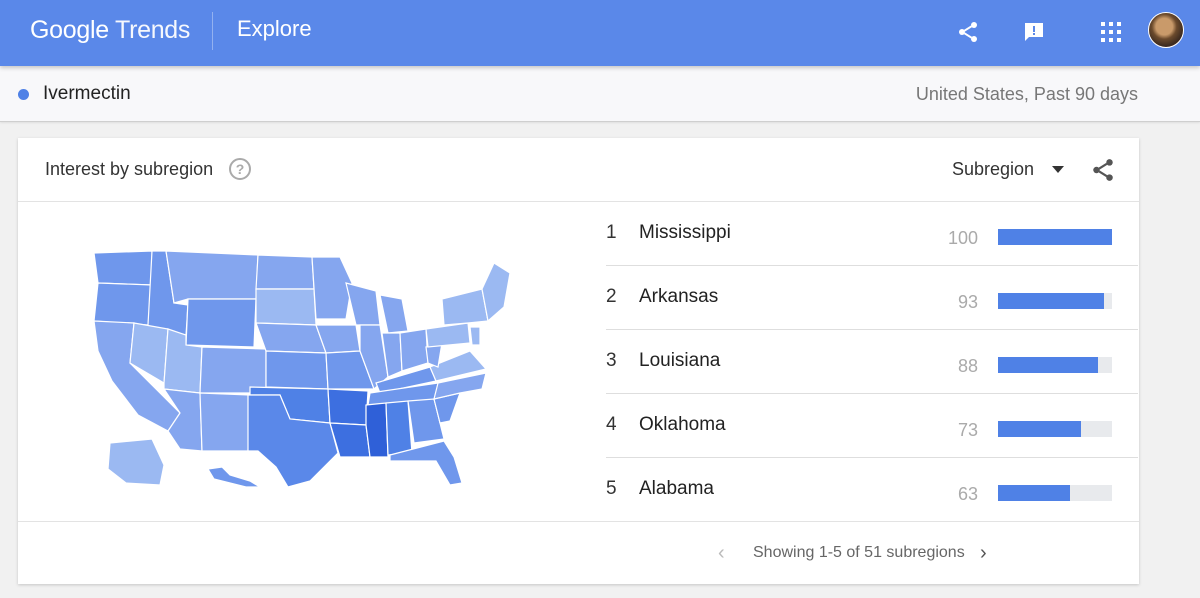  What do you see at coordinates (1111, 32) in the screenshot?
I see `apps-grid-icon` at bounding box center [1111, 32].